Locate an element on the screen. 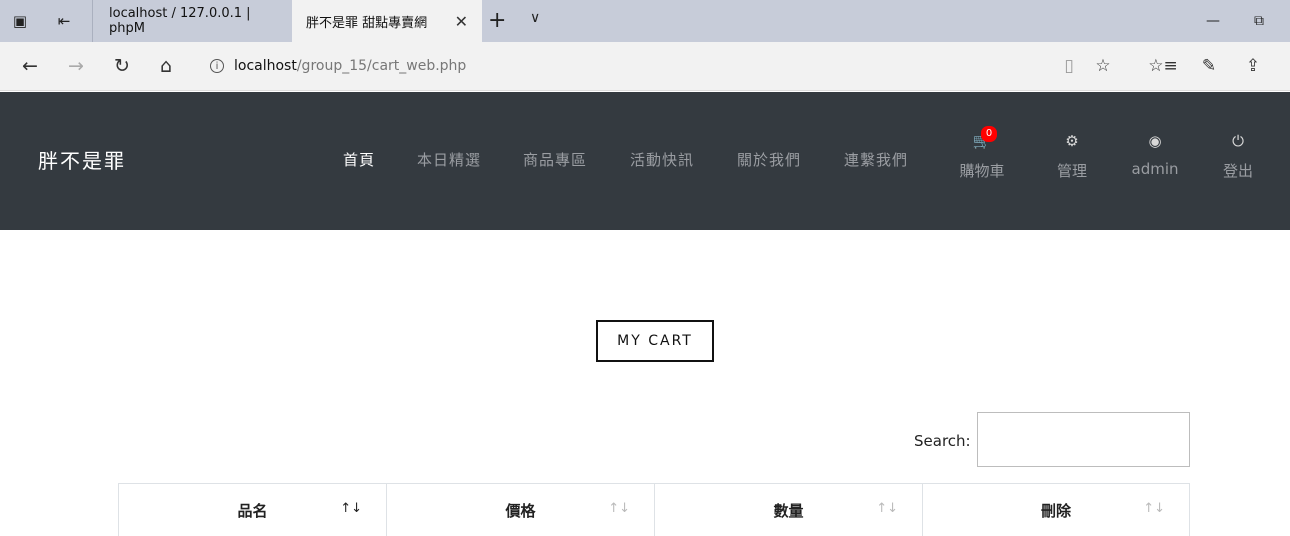 The image size is (1290, 536). search-label: Search: is located at coordinates (942, 441).